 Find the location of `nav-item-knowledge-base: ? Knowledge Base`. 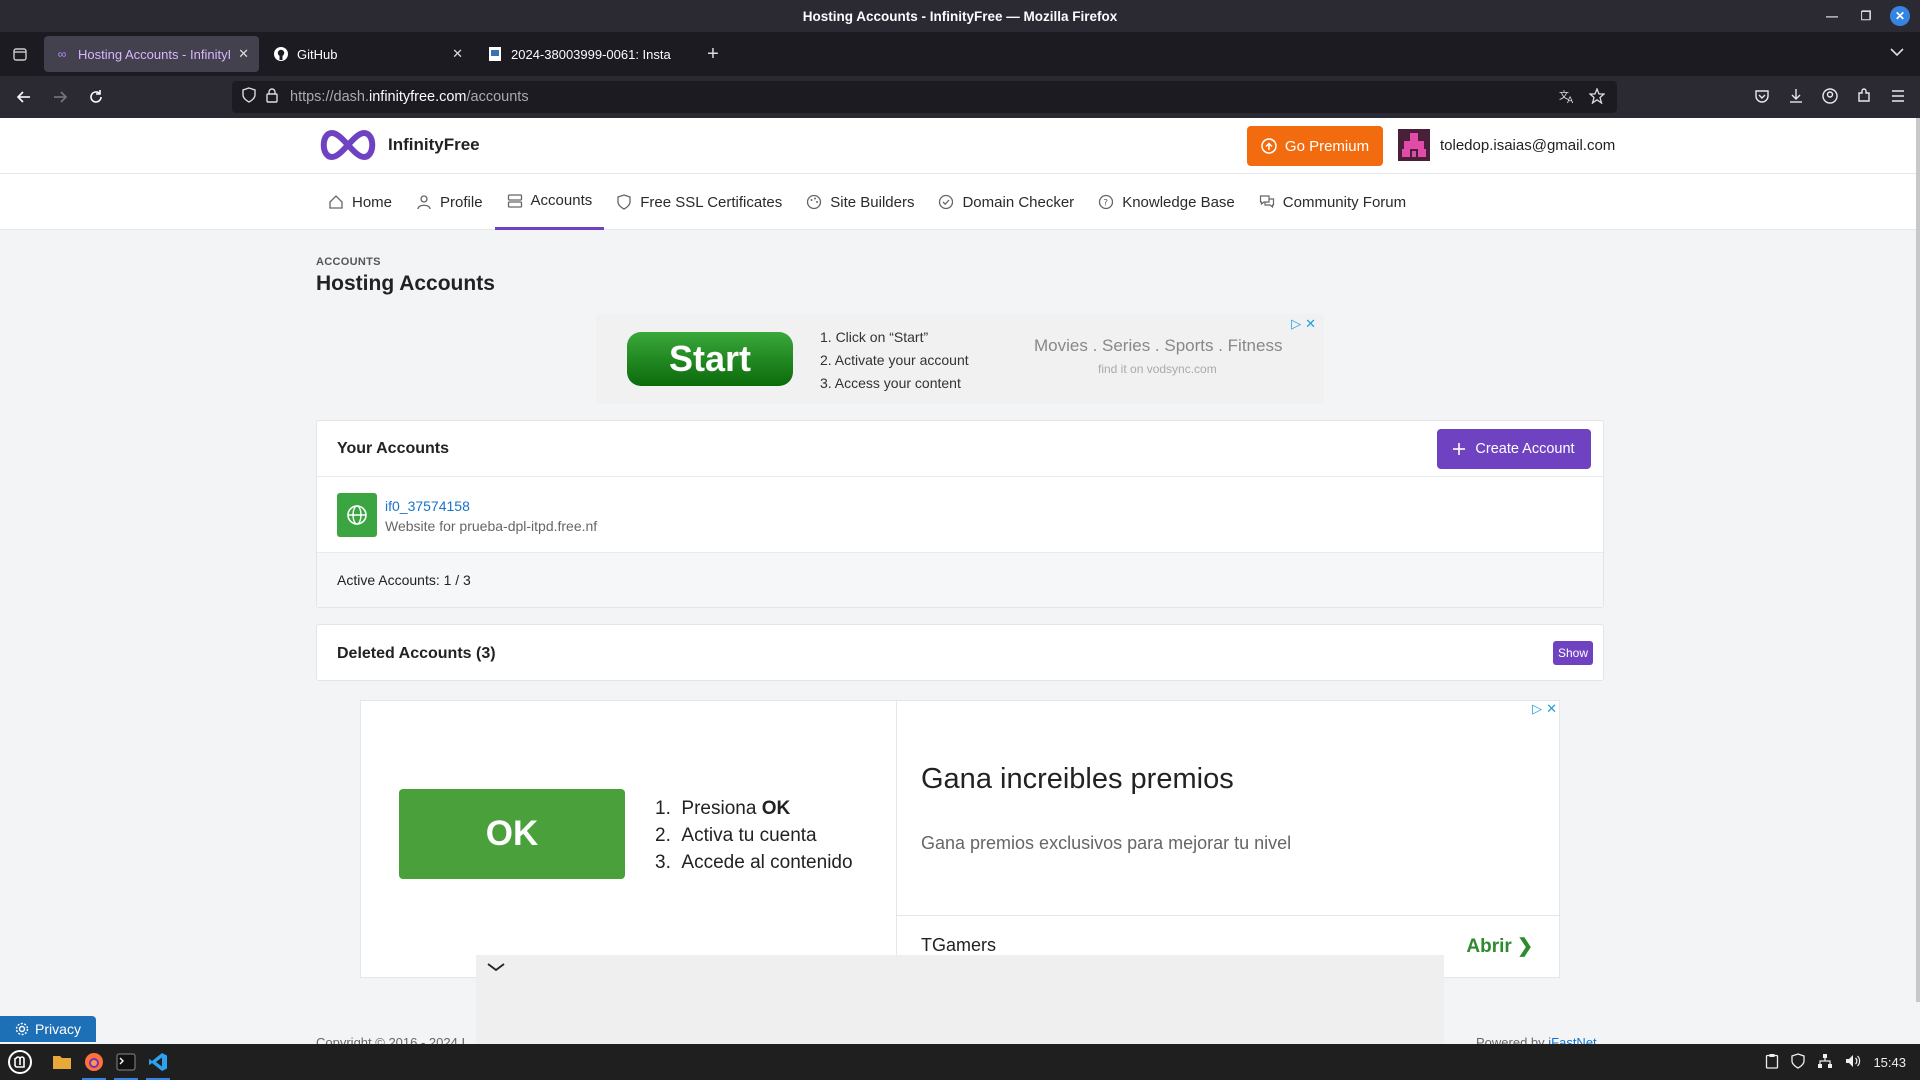

nav-item-knowledge-base: ? Knowledge Base is located at coordinates (1166, 202).